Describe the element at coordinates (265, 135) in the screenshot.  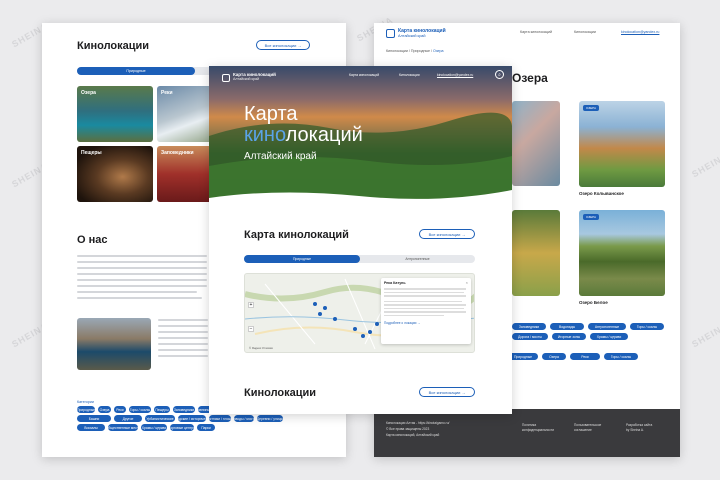
I see `hero-title-accent: кино` at that location.